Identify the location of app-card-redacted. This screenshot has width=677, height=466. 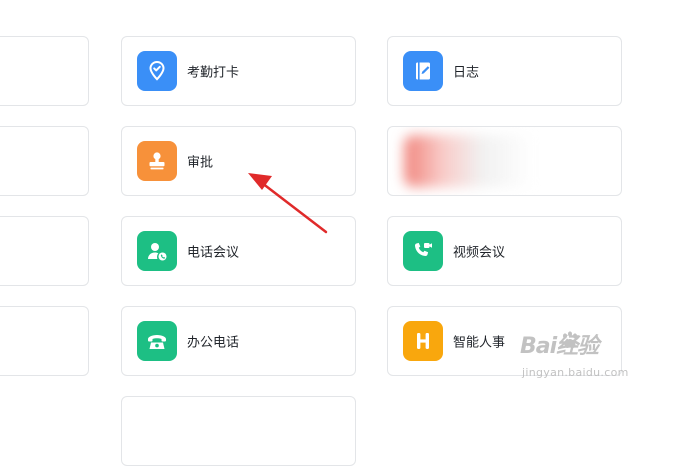
(504, 161).